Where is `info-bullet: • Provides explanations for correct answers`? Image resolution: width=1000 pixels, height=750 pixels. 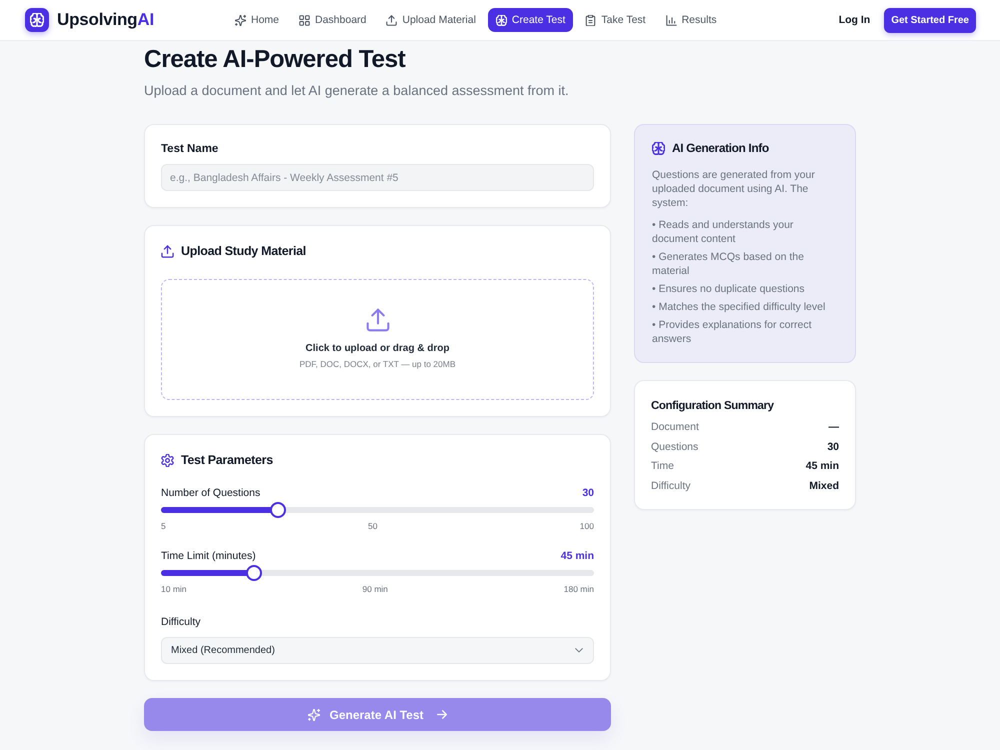
info-bullet: • Provides explanations for correct answers is located at coordinates (732, 332).